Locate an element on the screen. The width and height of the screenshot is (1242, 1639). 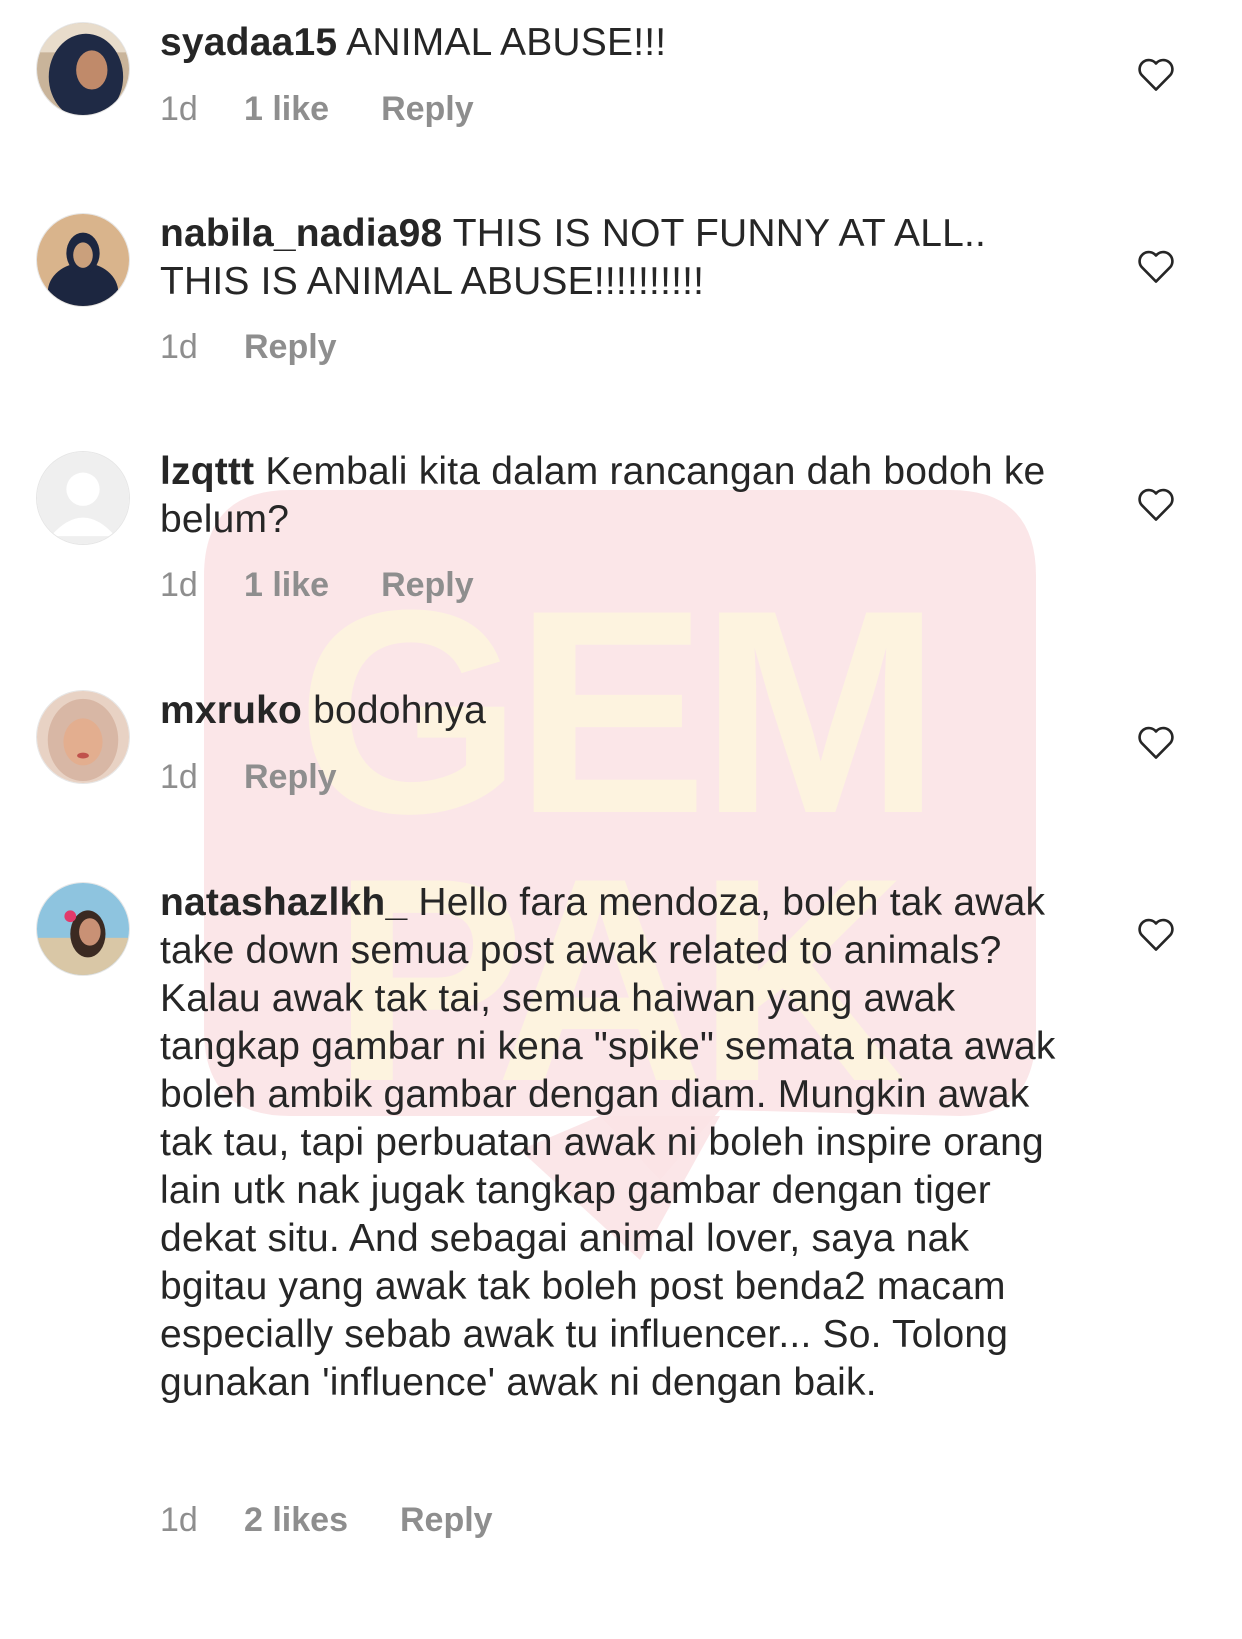
comment-meta: 1d 2 likes Reply is located at coordinates (326, 1520).